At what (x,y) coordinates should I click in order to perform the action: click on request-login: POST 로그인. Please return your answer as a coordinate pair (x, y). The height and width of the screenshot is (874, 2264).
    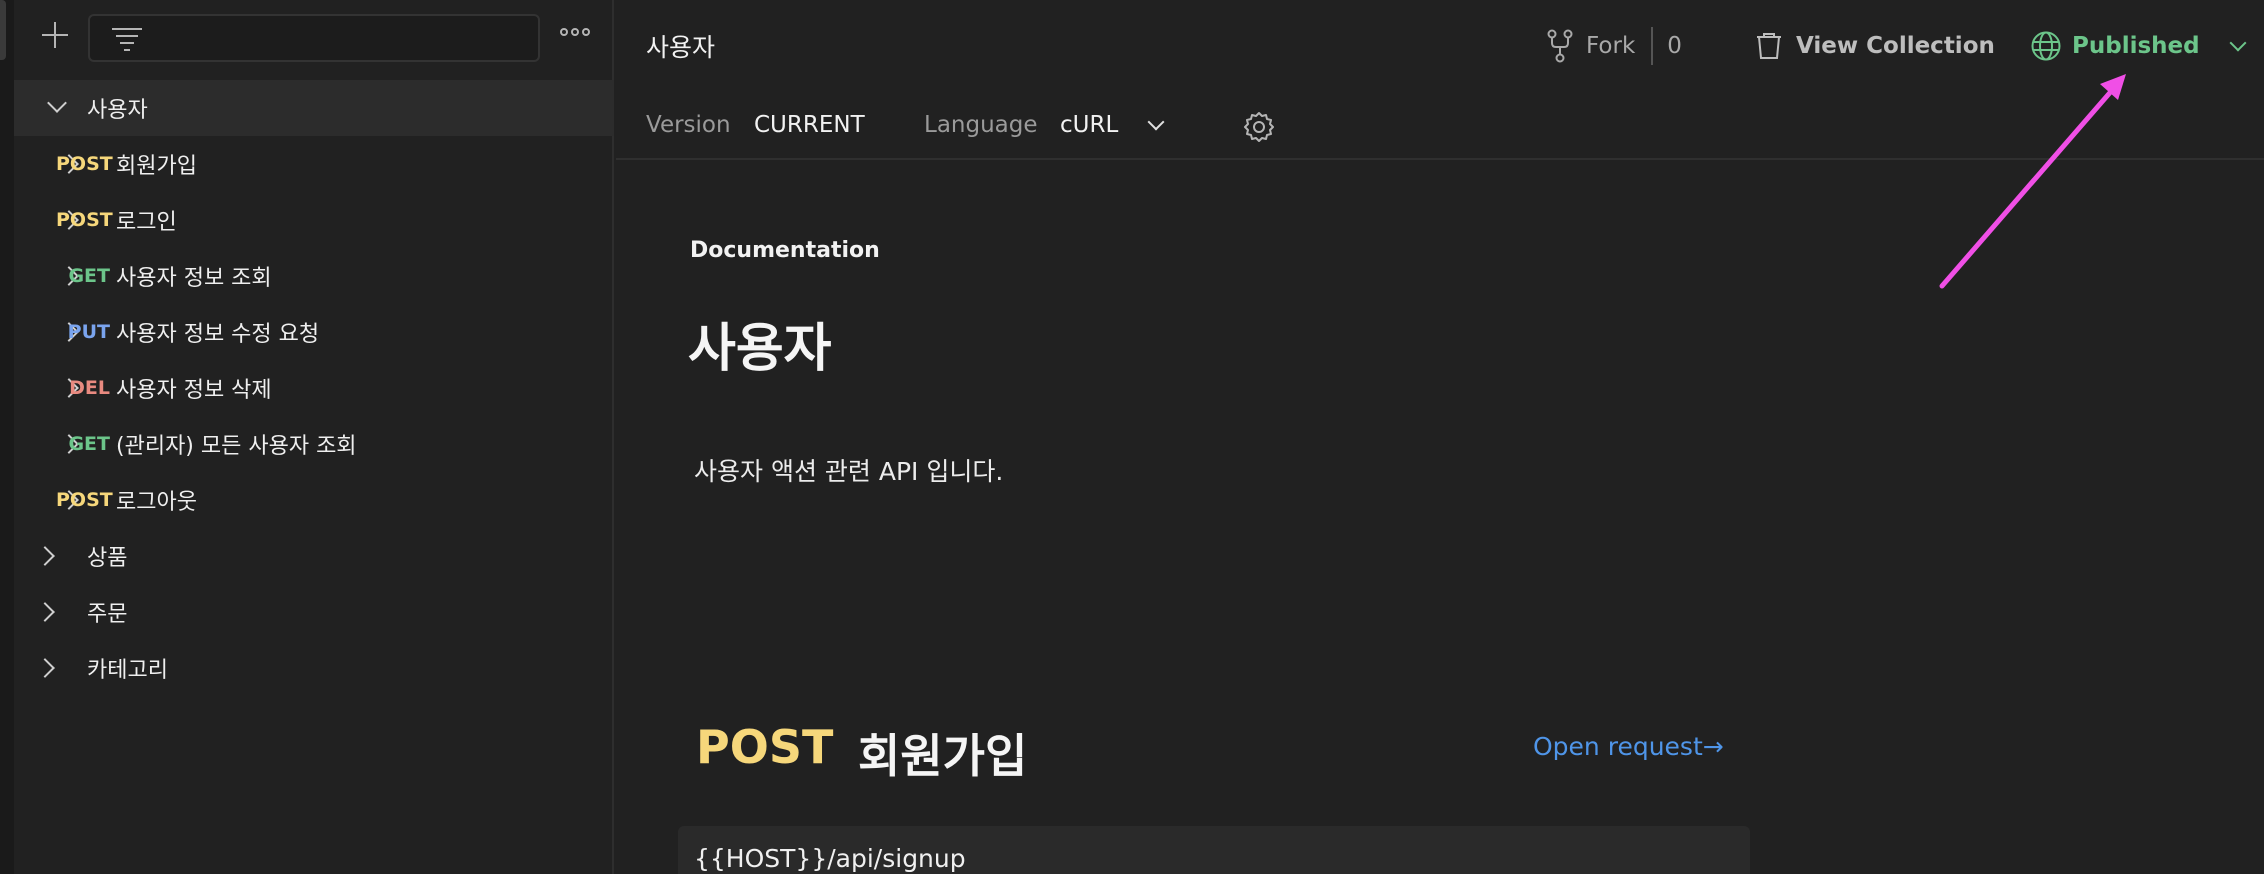
    Looking at the image, I should click on (314, 220).